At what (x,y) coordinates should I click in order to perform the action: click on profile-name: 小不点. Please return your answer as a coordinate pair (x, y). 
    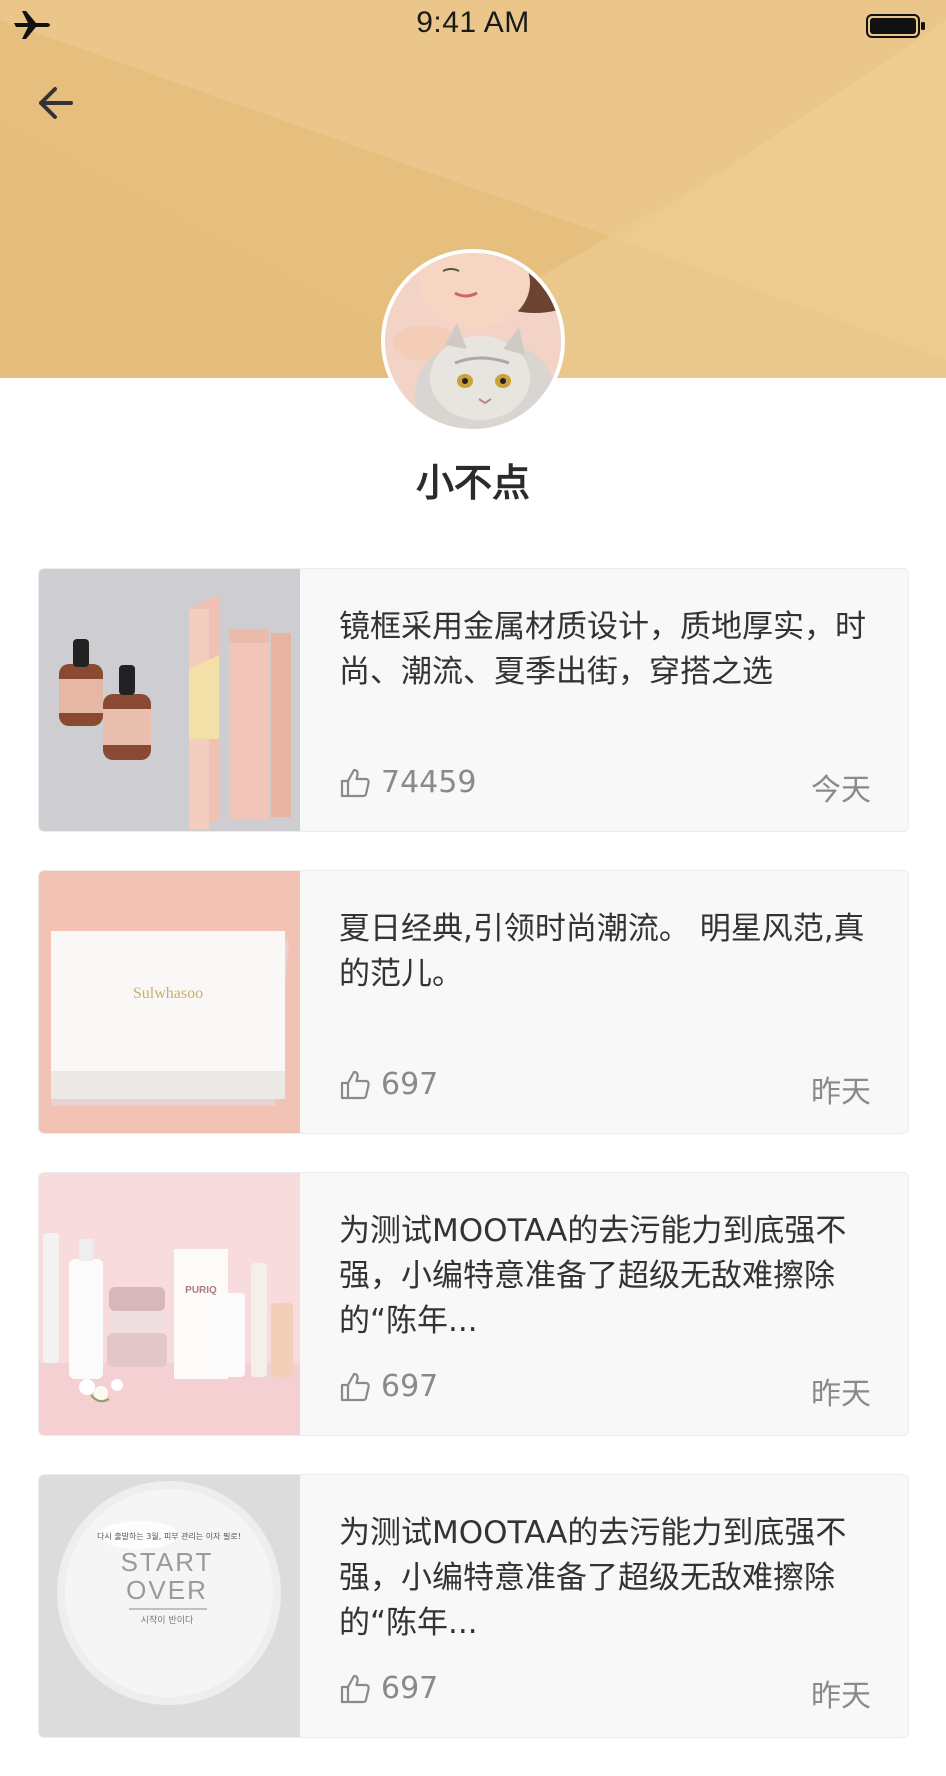
    Looking at the image, I should click on (472, 483).